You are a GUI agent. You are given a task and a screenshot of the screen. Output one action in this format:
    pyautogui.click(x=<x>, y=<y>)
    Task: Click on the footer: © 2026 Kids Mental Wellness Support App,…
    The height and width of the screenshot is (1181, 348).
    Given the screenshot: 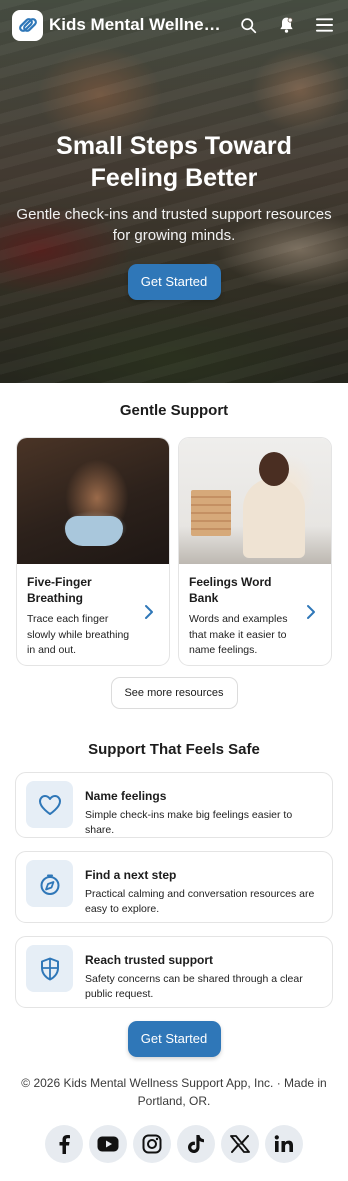 What is the action you would take?
    pyautogui.click(x=174, y=1118)
    